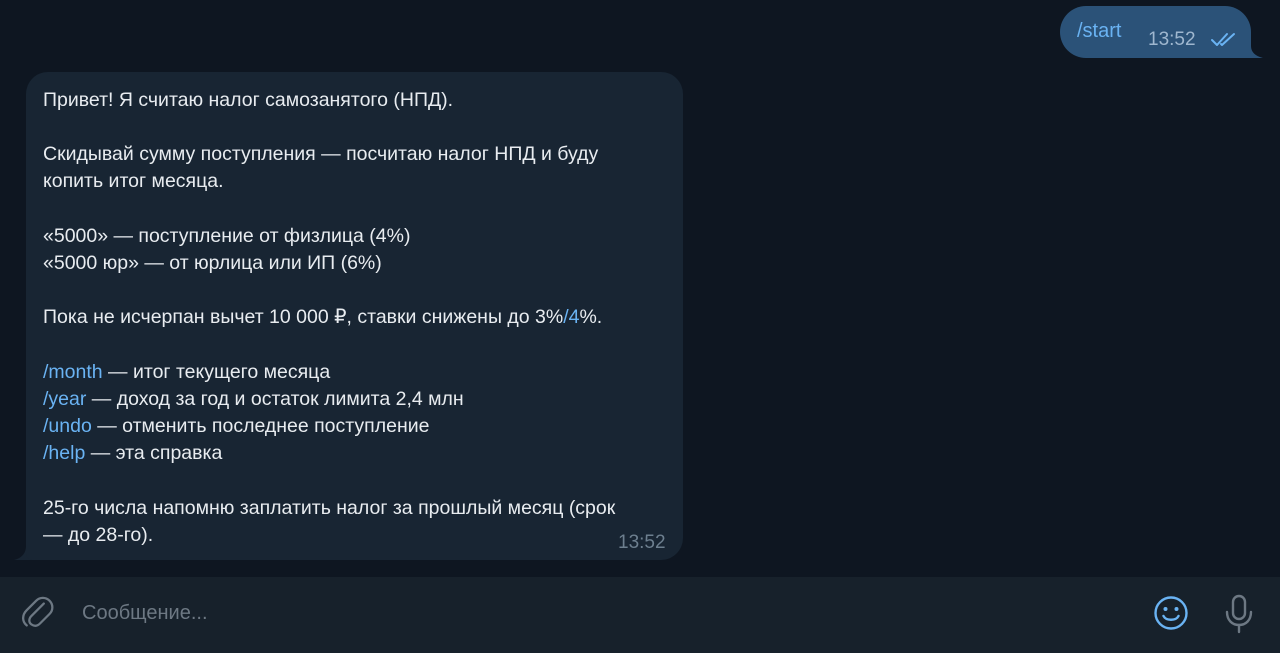 Image resolution: width=1280 pixels, height=653 pixels. I want to click on message-line-intro-cont: копить итог месяца., so click(133, 181).